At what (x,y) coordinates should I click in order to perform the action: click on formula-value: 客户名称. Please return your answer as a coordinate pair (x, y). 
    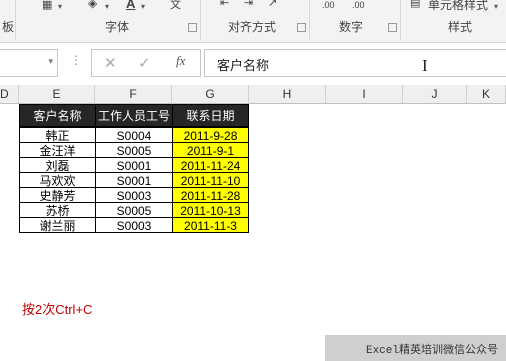
    Looking at the image, I should click on (243, 65).